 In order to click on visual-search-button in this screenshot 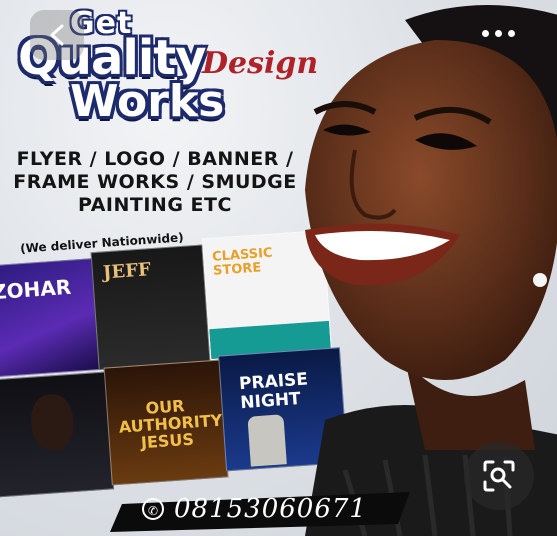, I will do `click(499, 476)`.